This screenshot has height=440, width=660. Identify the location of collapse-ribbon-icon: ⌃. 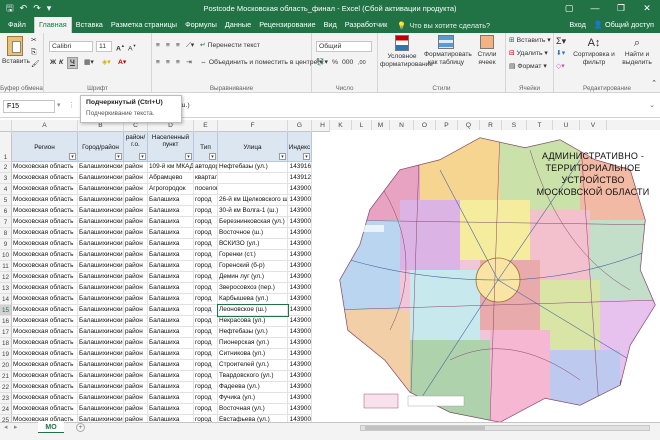
(654, 84).